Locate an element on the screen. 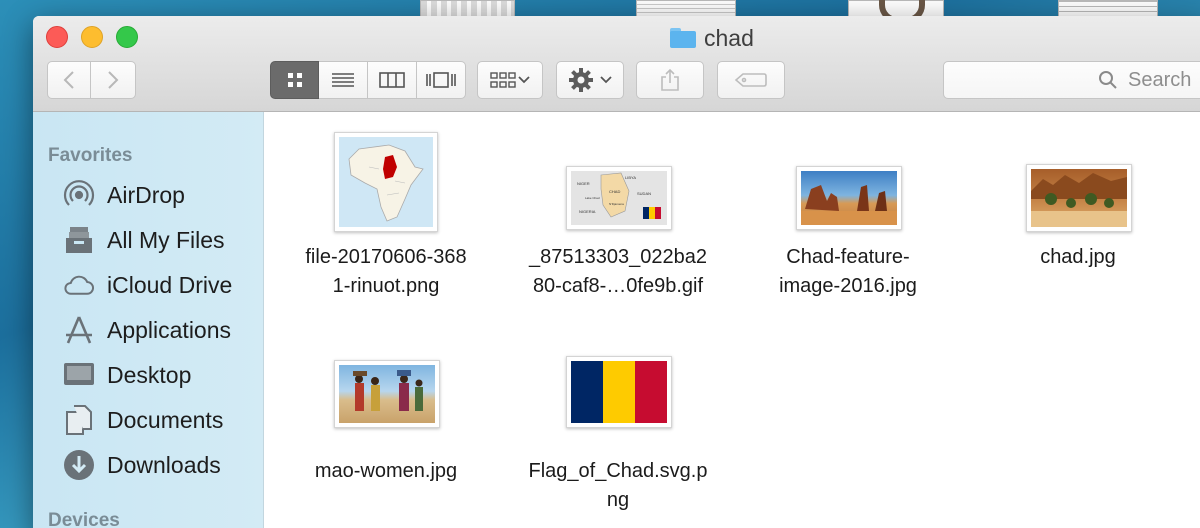  zoom-button is located at coordinates (127, 37).